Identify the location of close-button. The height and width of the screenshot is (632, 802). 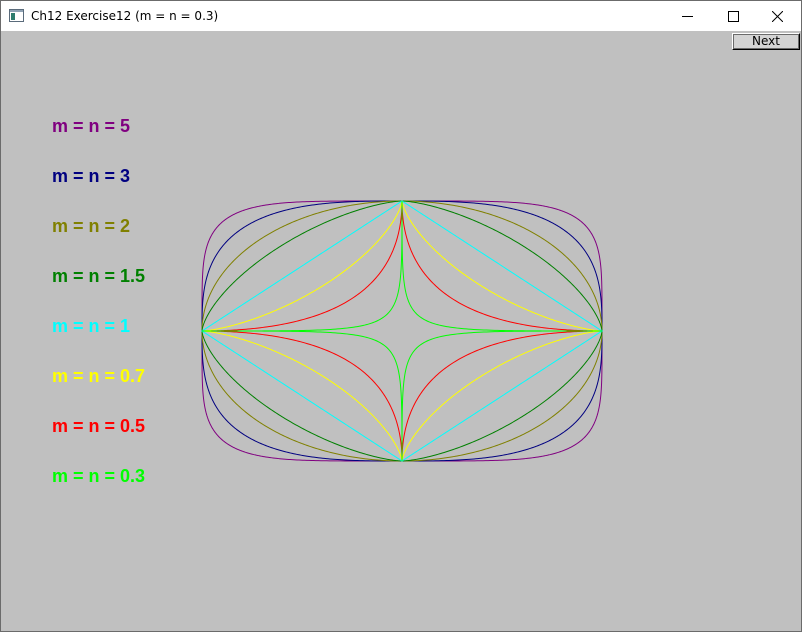
(778, 16).